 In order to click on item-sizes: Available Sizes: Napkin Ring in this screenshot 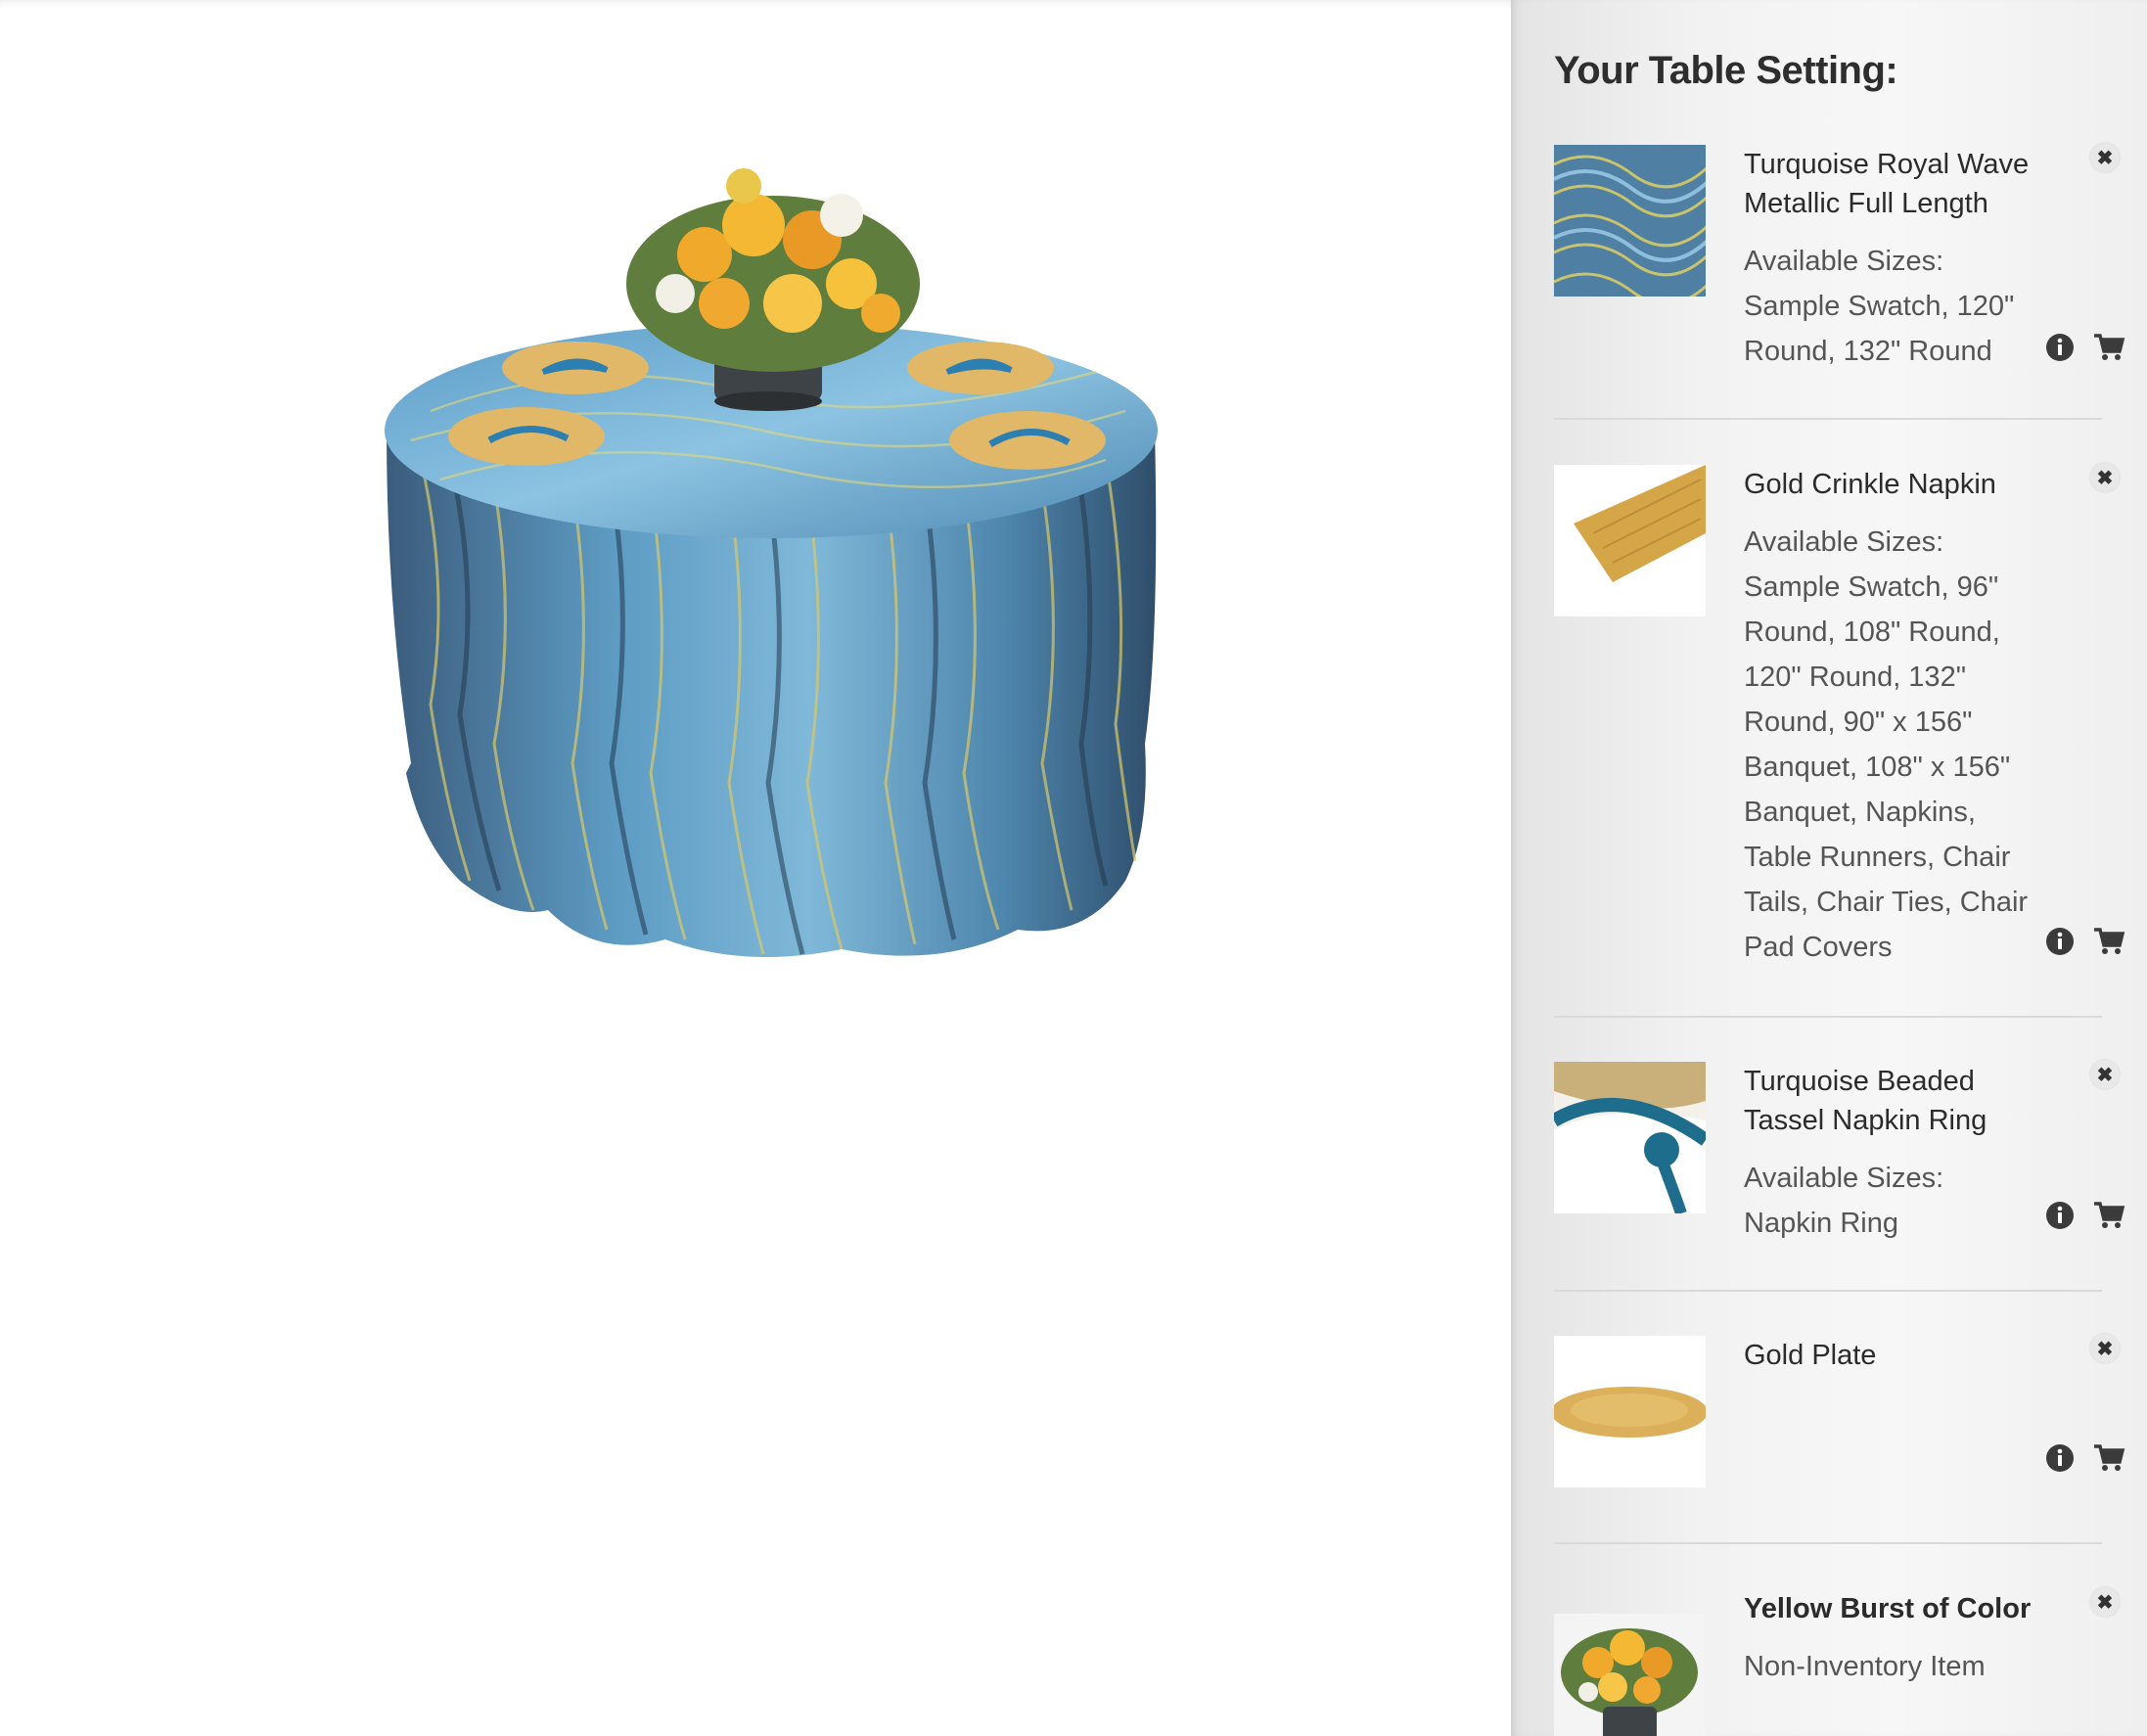, I will do `click(1895, 1201)`.